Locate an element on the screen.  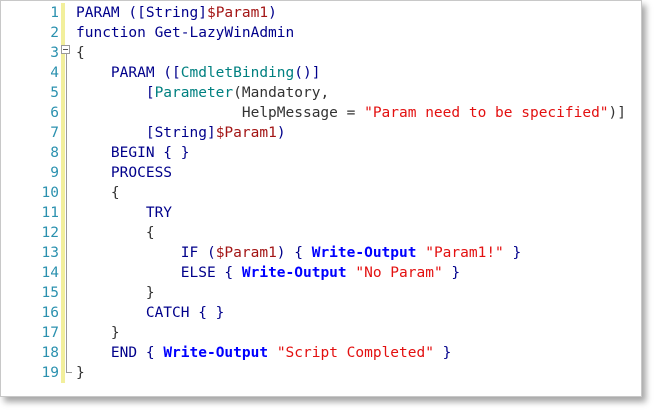
code-token: "Param1!" is located at coordinates (464, 253).